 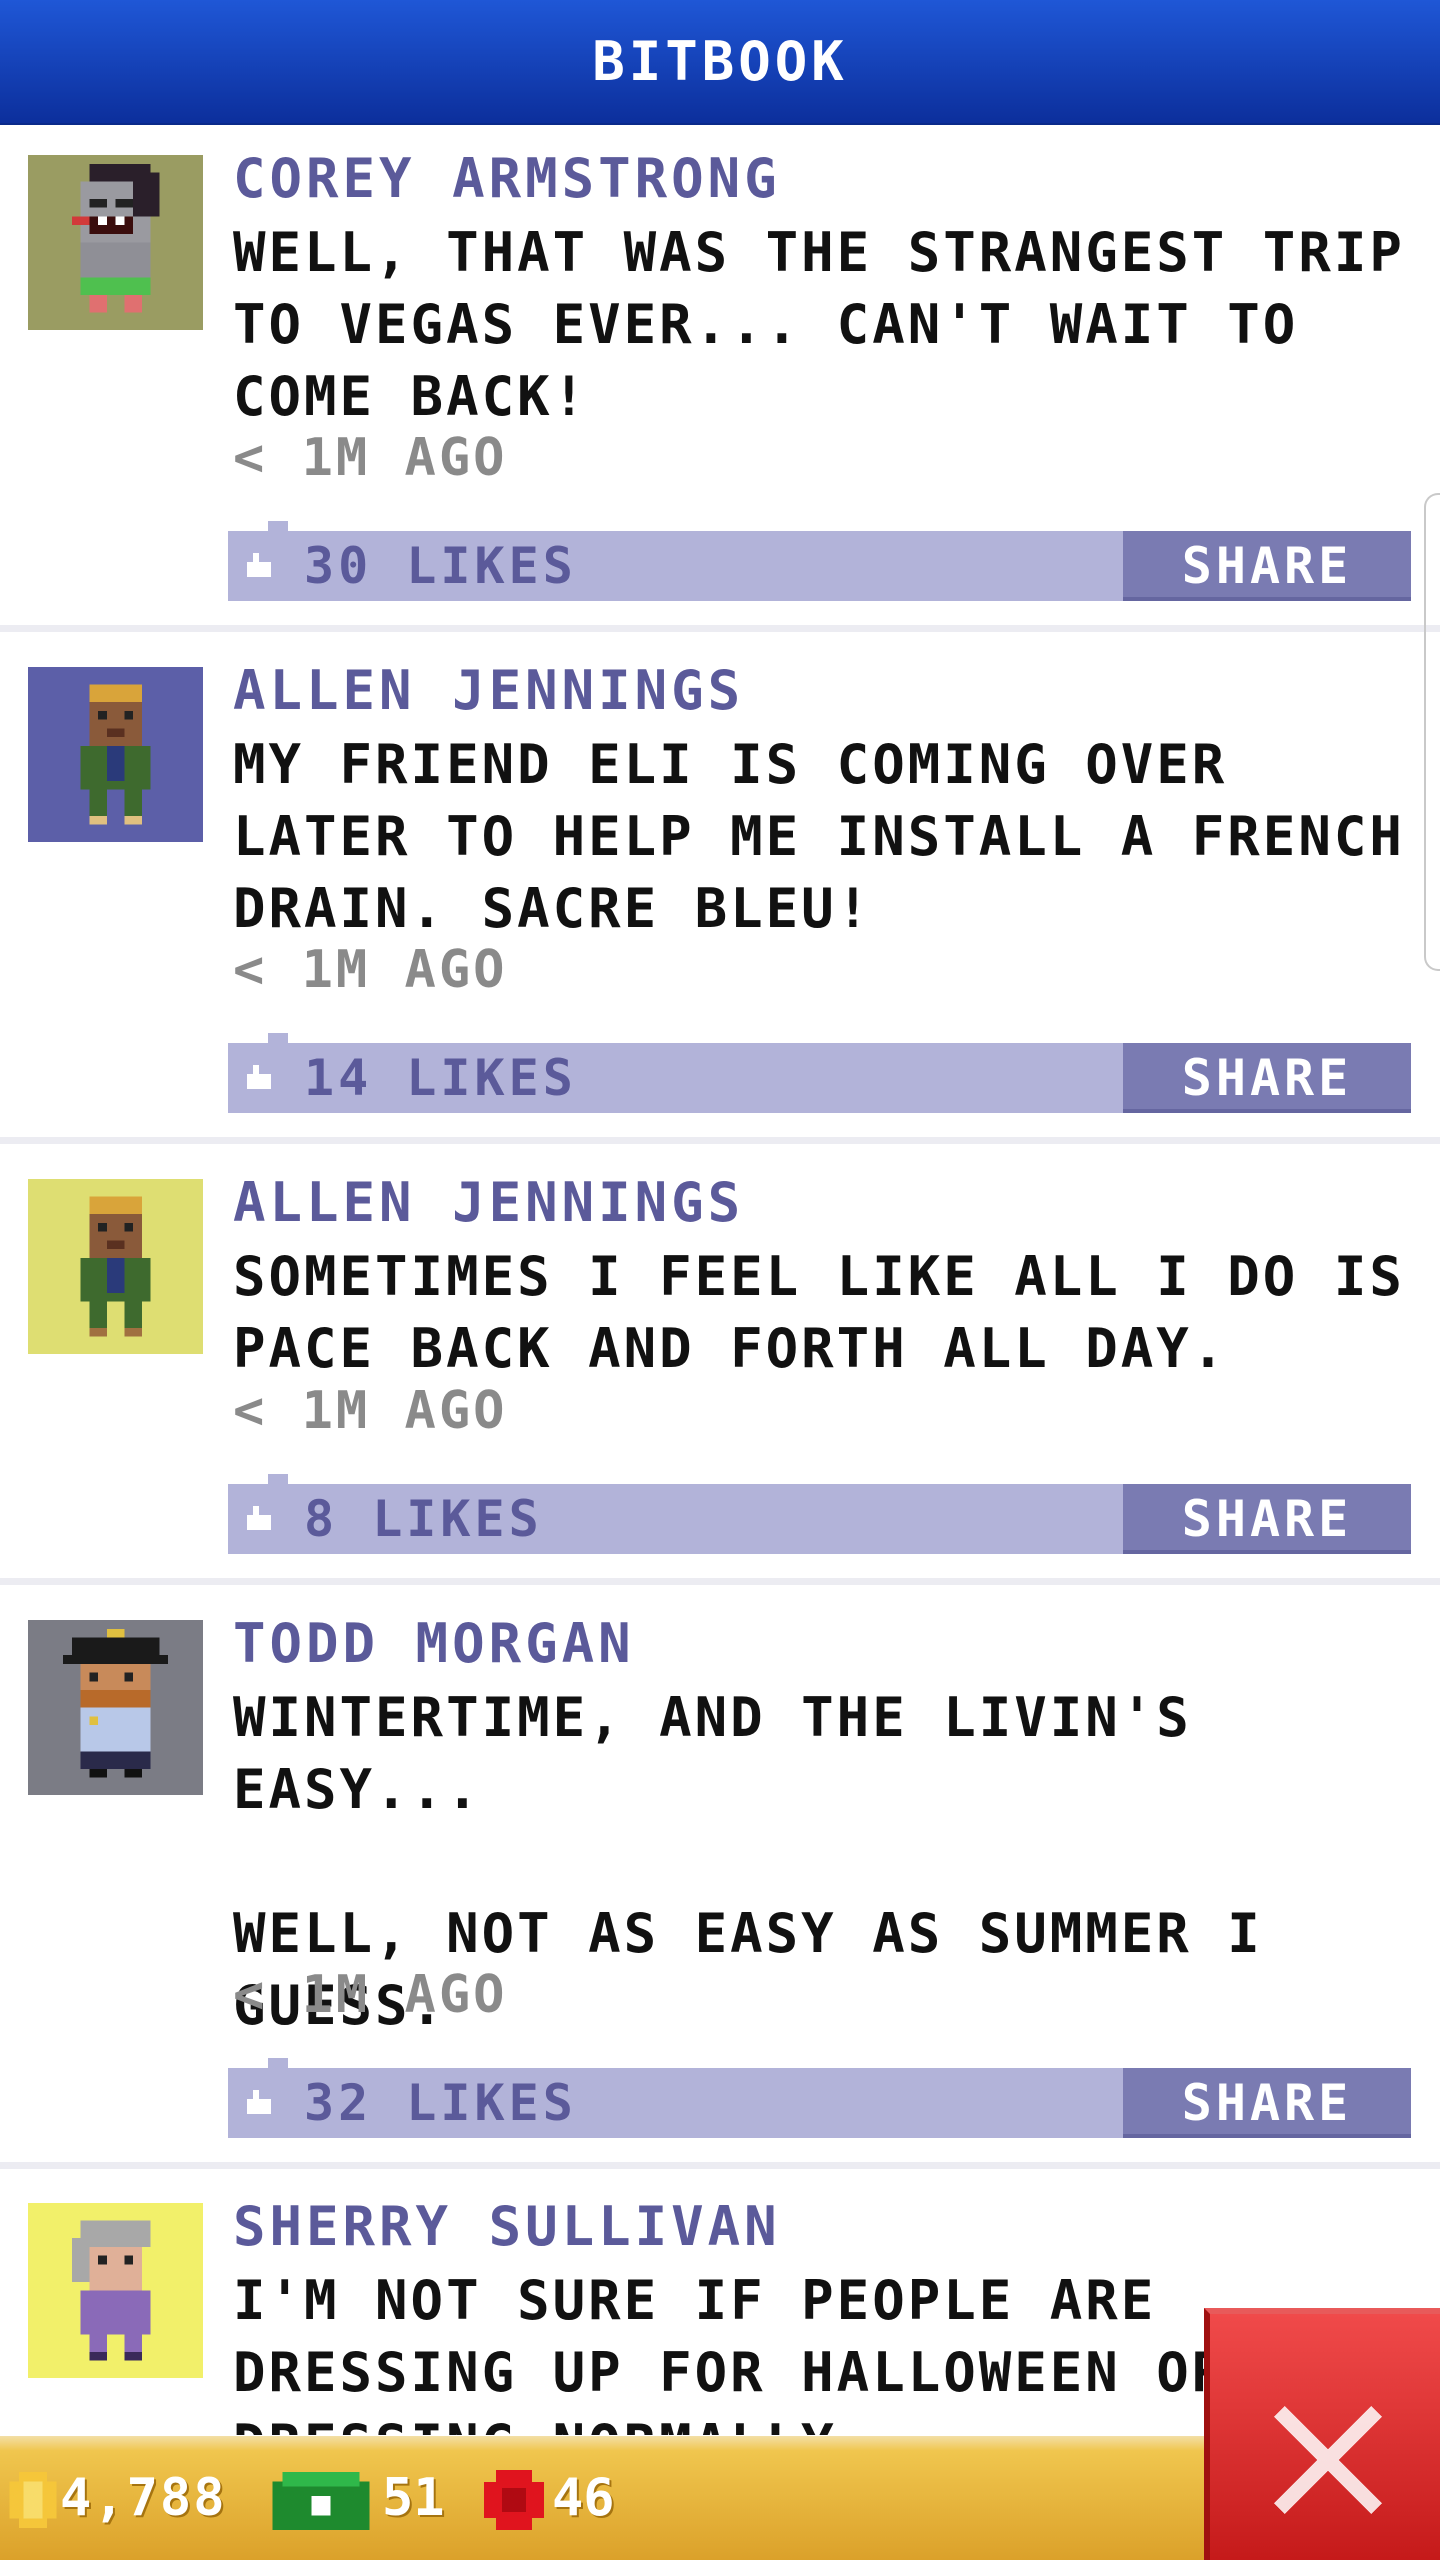 What do you see at coordinates (115, 2290) in the screenshot?
I see `elderly-woman-avatar-icon` at bounding box center [115, 2290].